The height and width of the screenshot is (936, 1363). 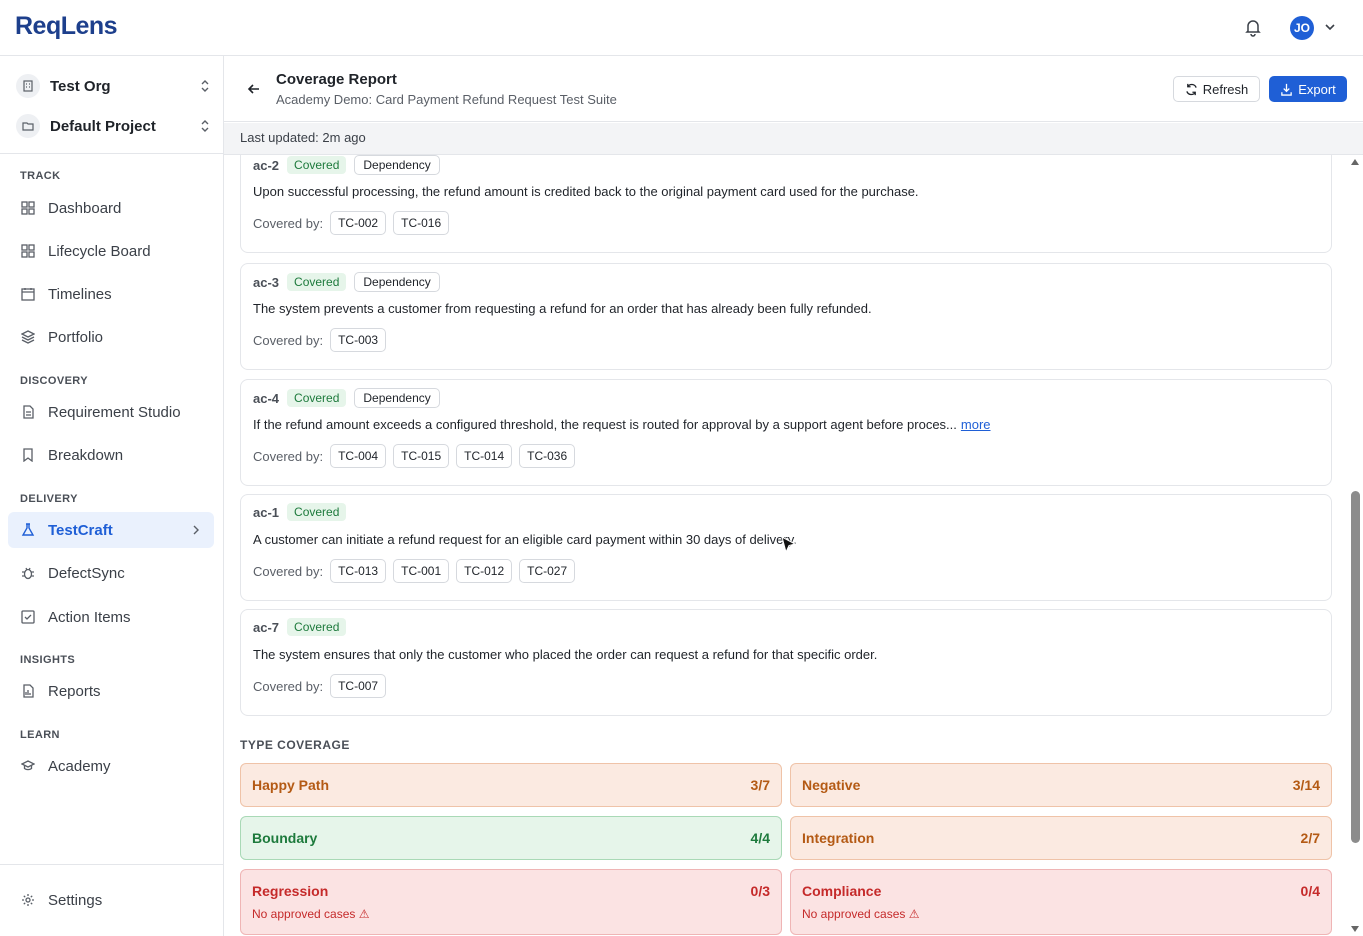 I want to click on sidebar-item-defectsync: DefectSync, so click(x=111, y=573).